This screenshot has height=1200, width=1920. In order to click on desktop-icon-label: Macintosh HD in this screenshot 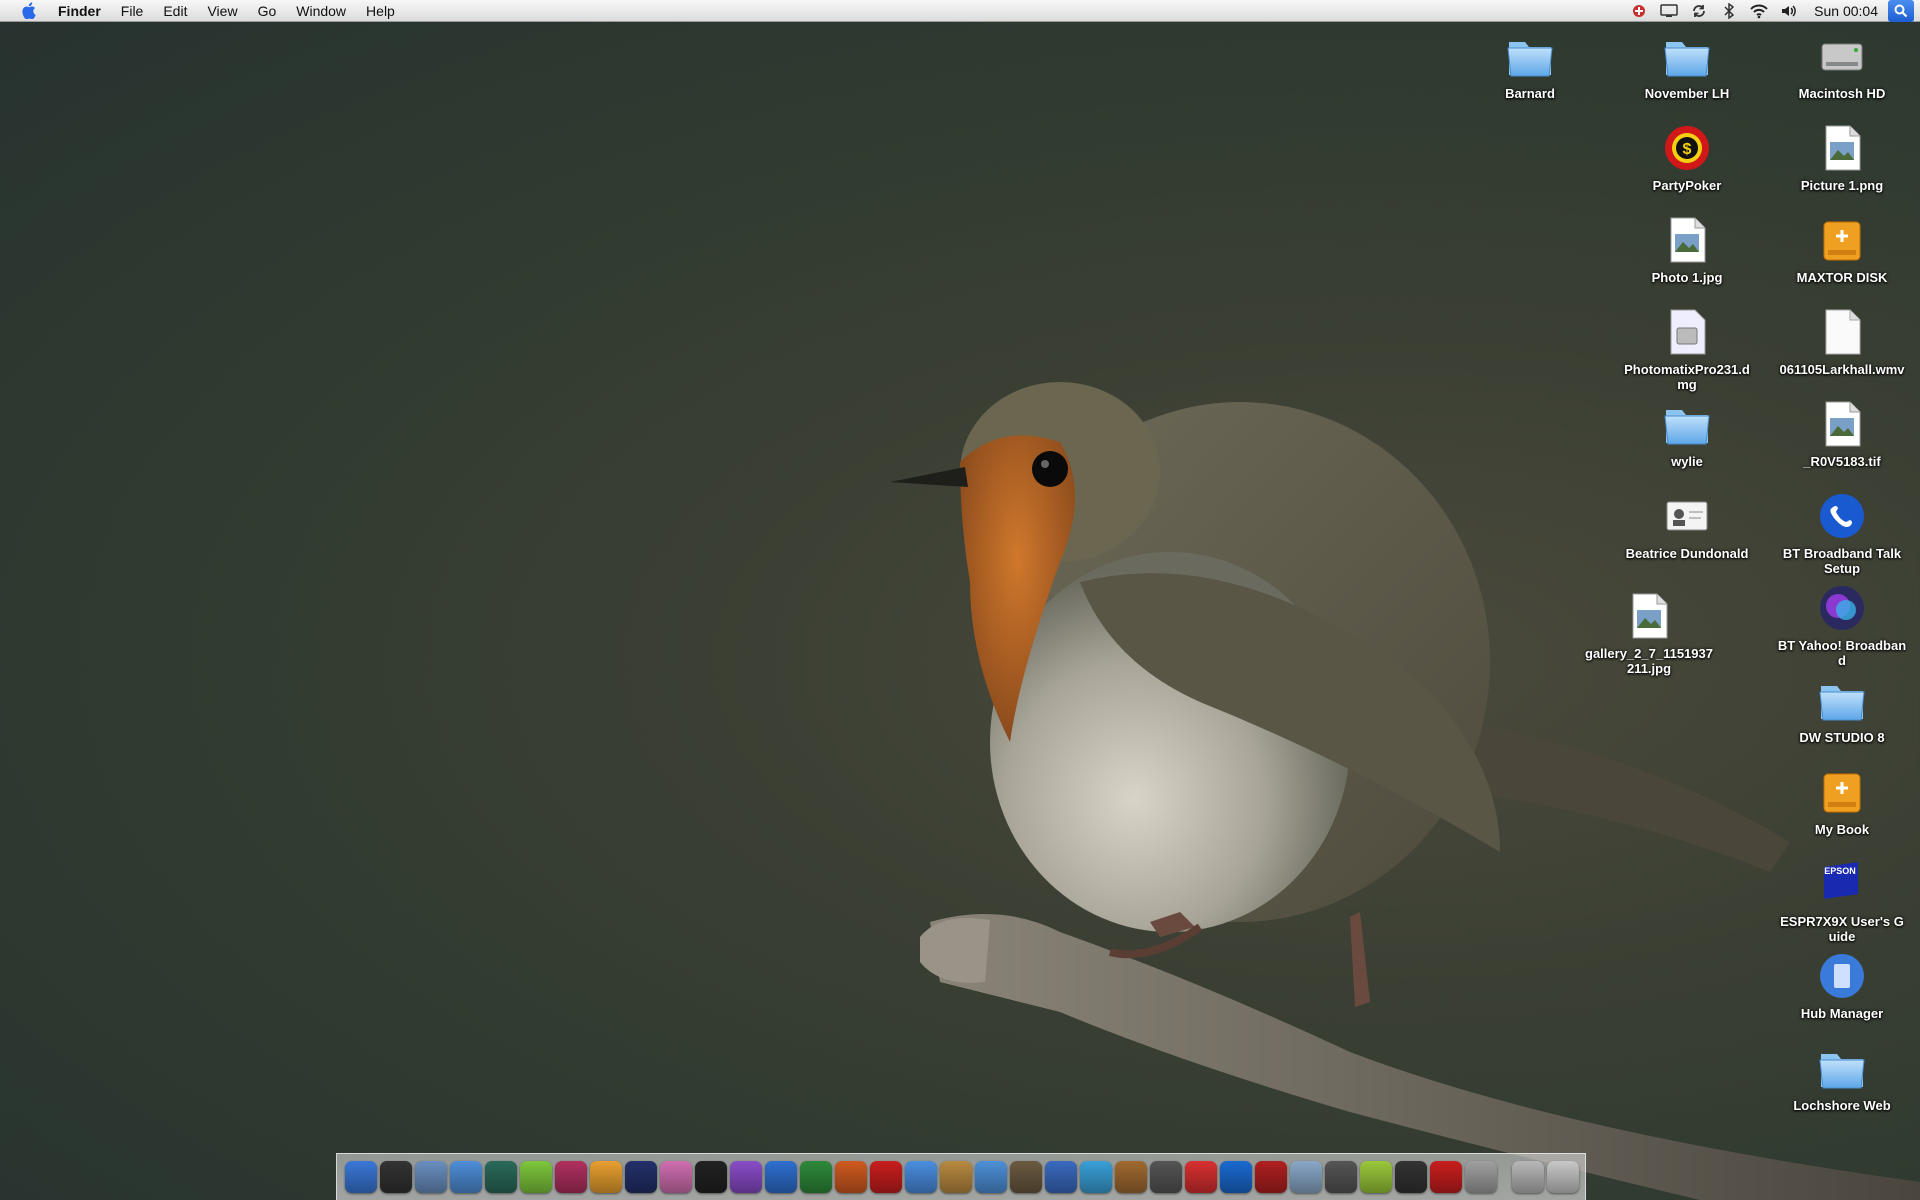, I will do `click(1842, 93)`.